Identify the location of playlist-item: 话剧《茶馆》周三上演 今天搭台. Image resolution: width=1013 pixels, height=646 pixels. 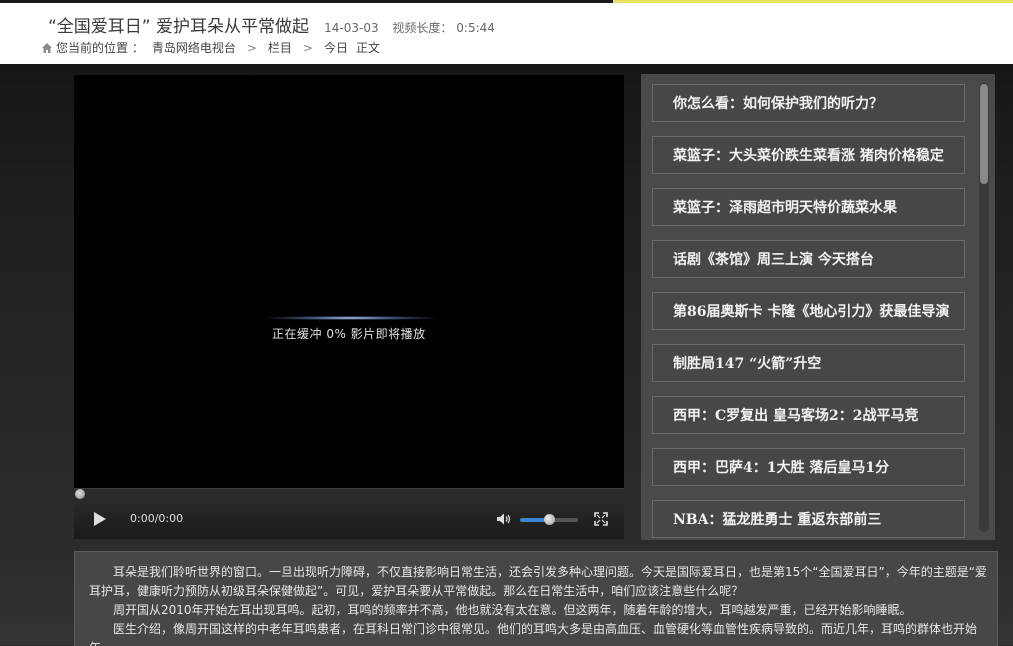
(808, 259).